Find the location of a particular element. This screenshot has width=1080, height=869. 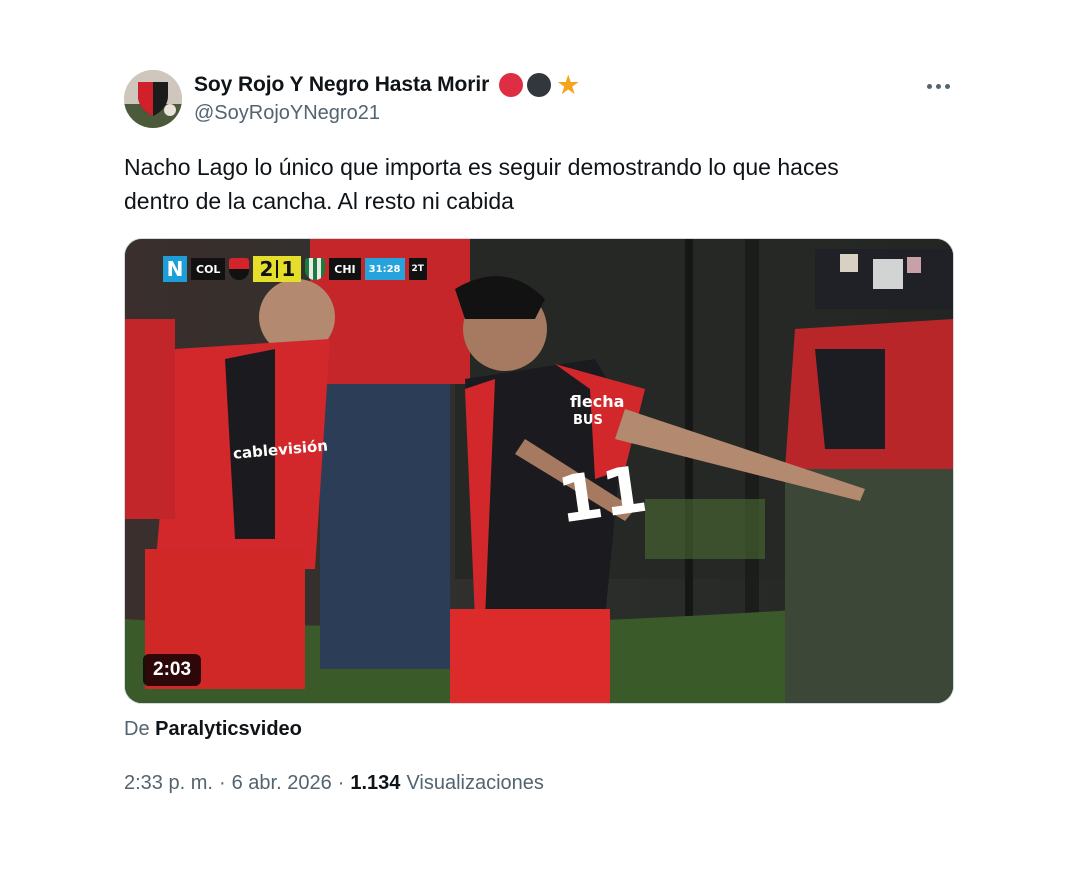

video-duration-badge: 2:03 is located at coordinates (172, 670).